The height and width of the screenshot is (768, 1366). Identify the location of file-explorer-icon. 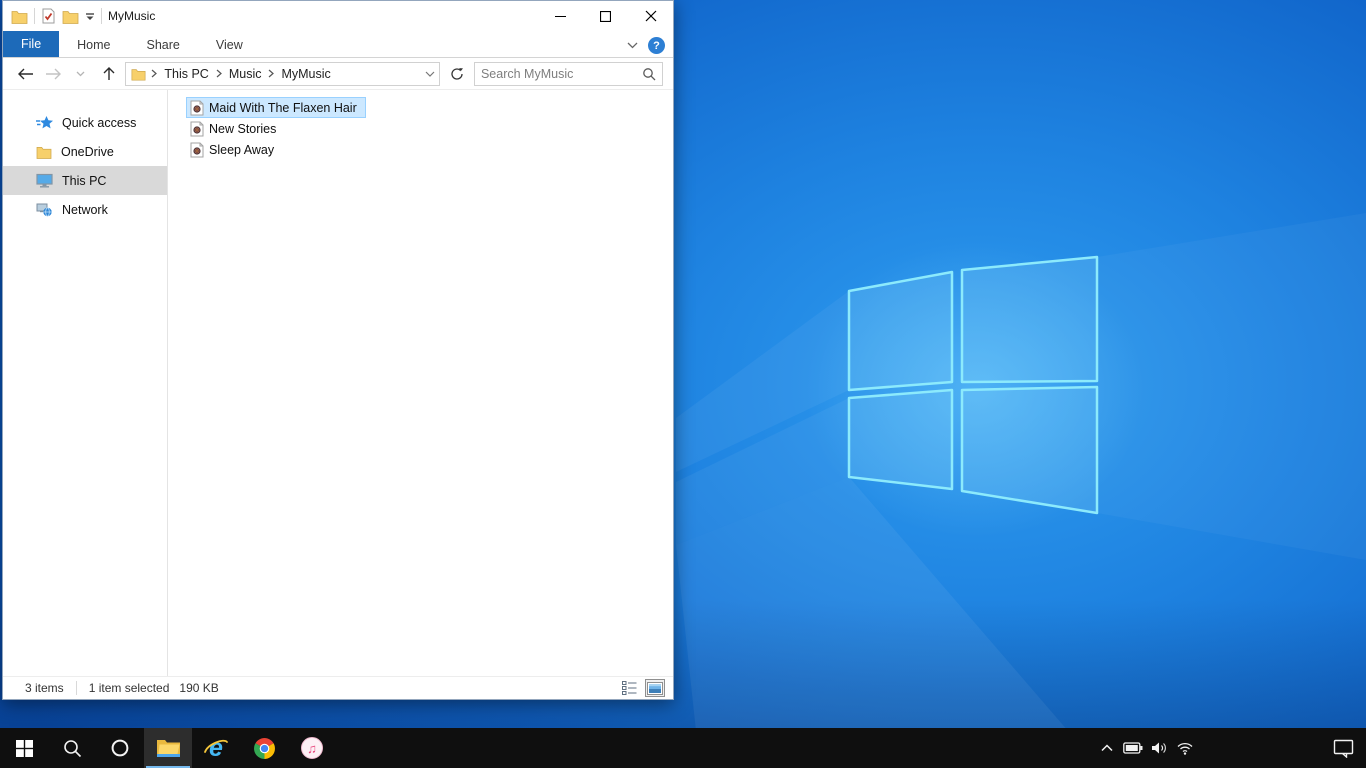
(168, 748).